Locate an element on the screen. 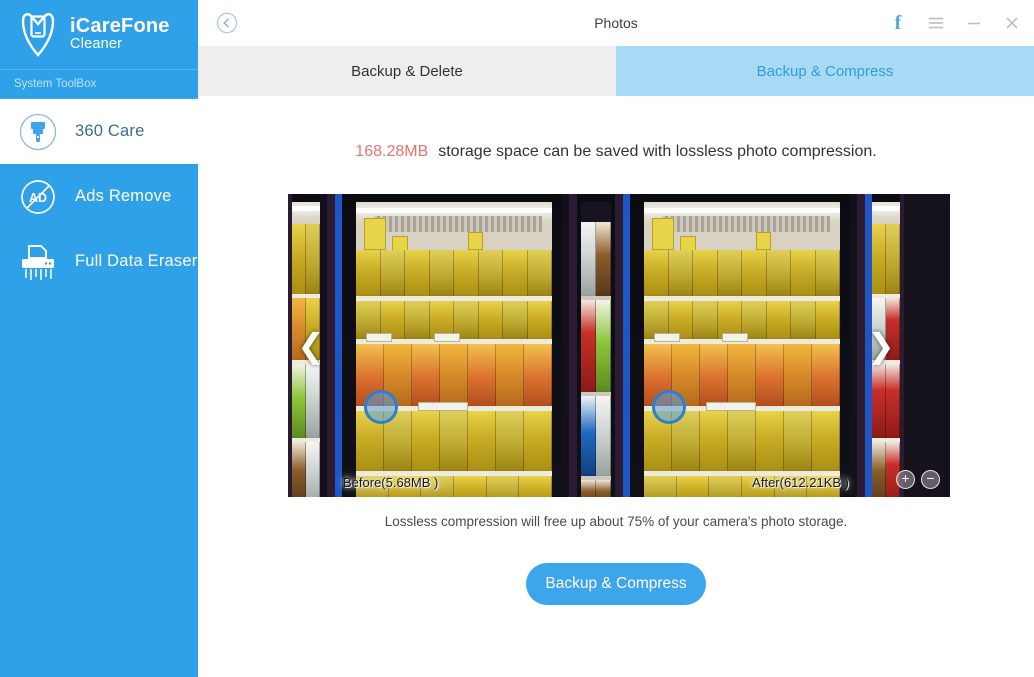  sidebar-section-label: System ToolBox is located at coordinates (99, 84).